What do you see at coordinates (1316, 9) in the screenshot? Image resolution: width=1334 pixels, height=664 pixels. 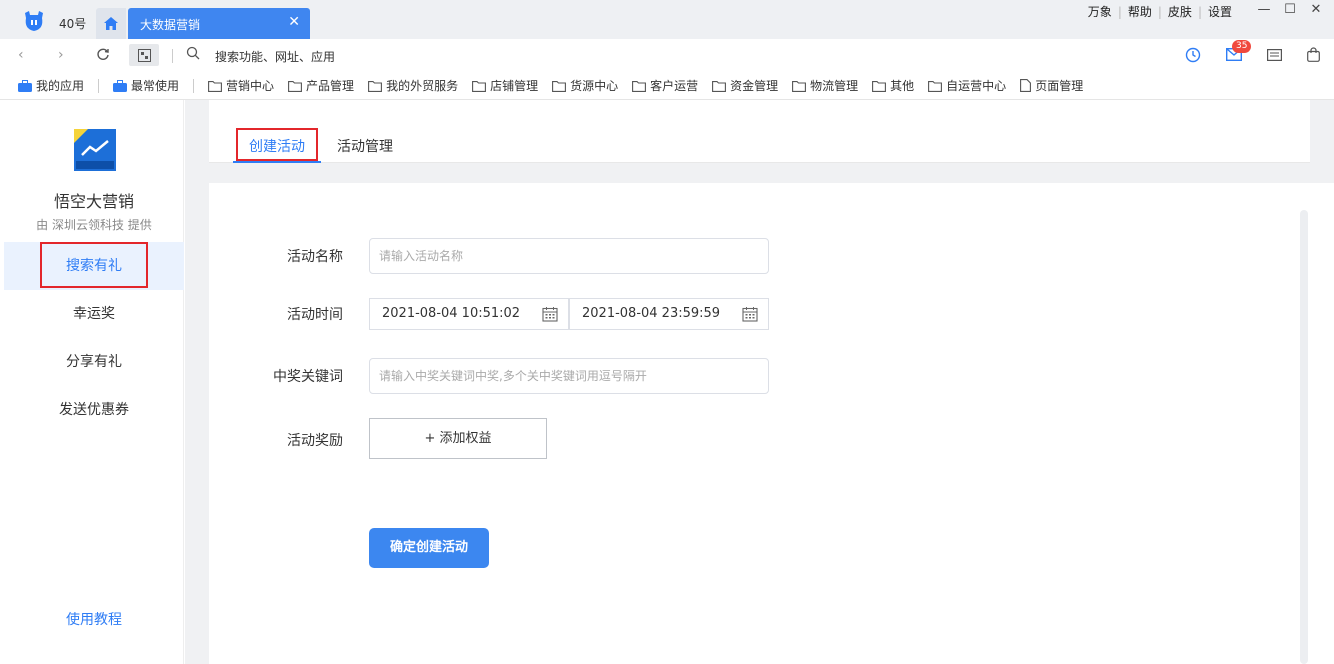 I see `close-window-icon: ✕` at bounding box center [1316, 9].